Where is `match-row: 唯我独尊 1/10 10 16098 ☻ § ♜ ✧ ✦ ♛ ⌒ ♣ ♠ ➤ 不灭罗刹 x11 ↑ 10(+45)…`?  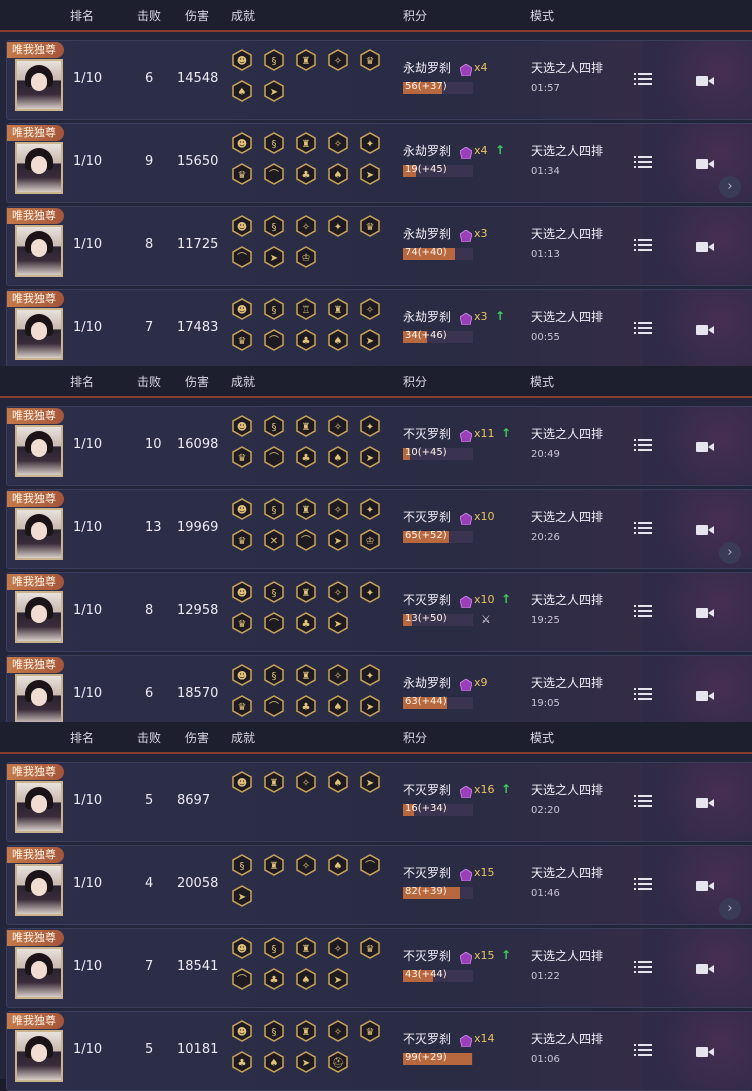
match-row: 唯我独尊 1/10 10 16098 ☻ § ♜ ✧ ✦ ♛ ⌒ ♣ ♠ ➤ 不灭罗刹 x11 ↑ 10(+45)… is located at coordinates (379, 446).